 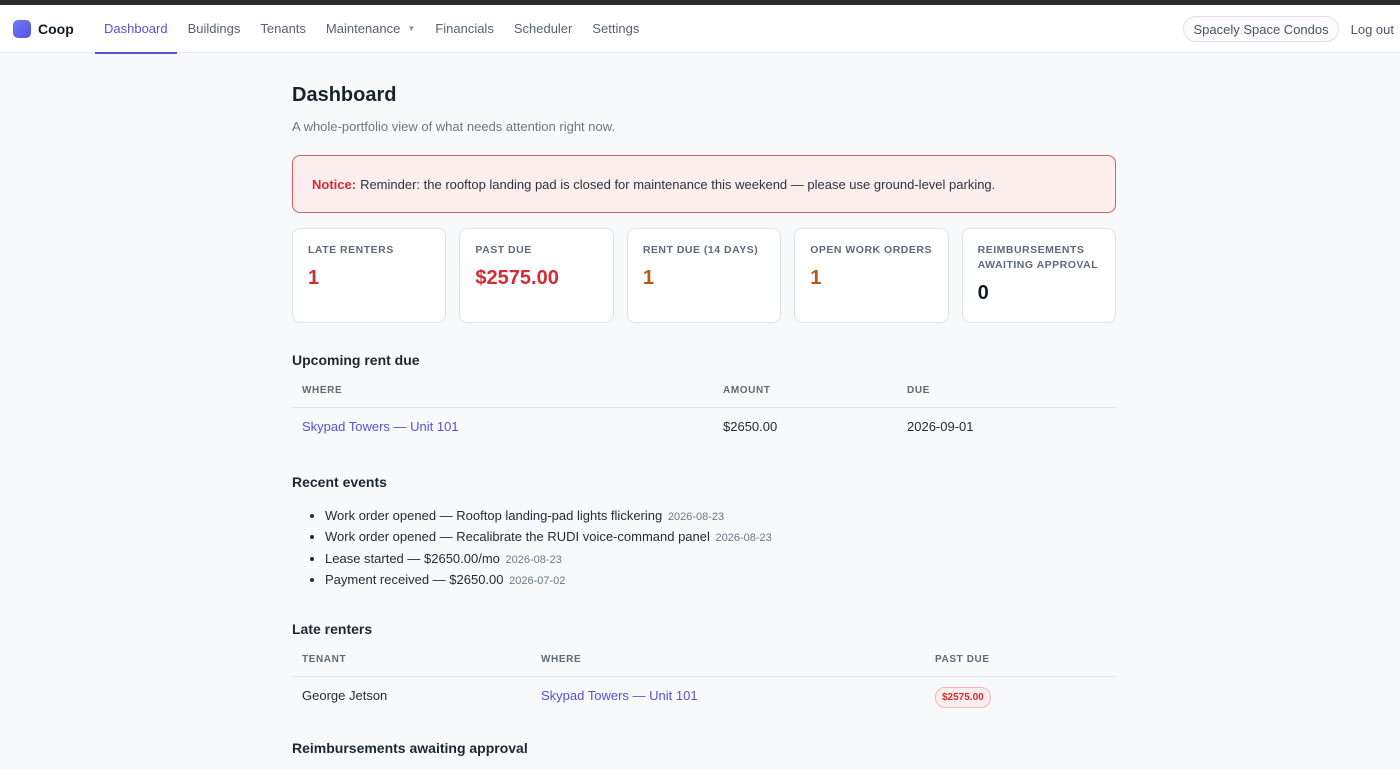 I want to click on recent-events-heading: Recent events, so click(x=339, y=481).